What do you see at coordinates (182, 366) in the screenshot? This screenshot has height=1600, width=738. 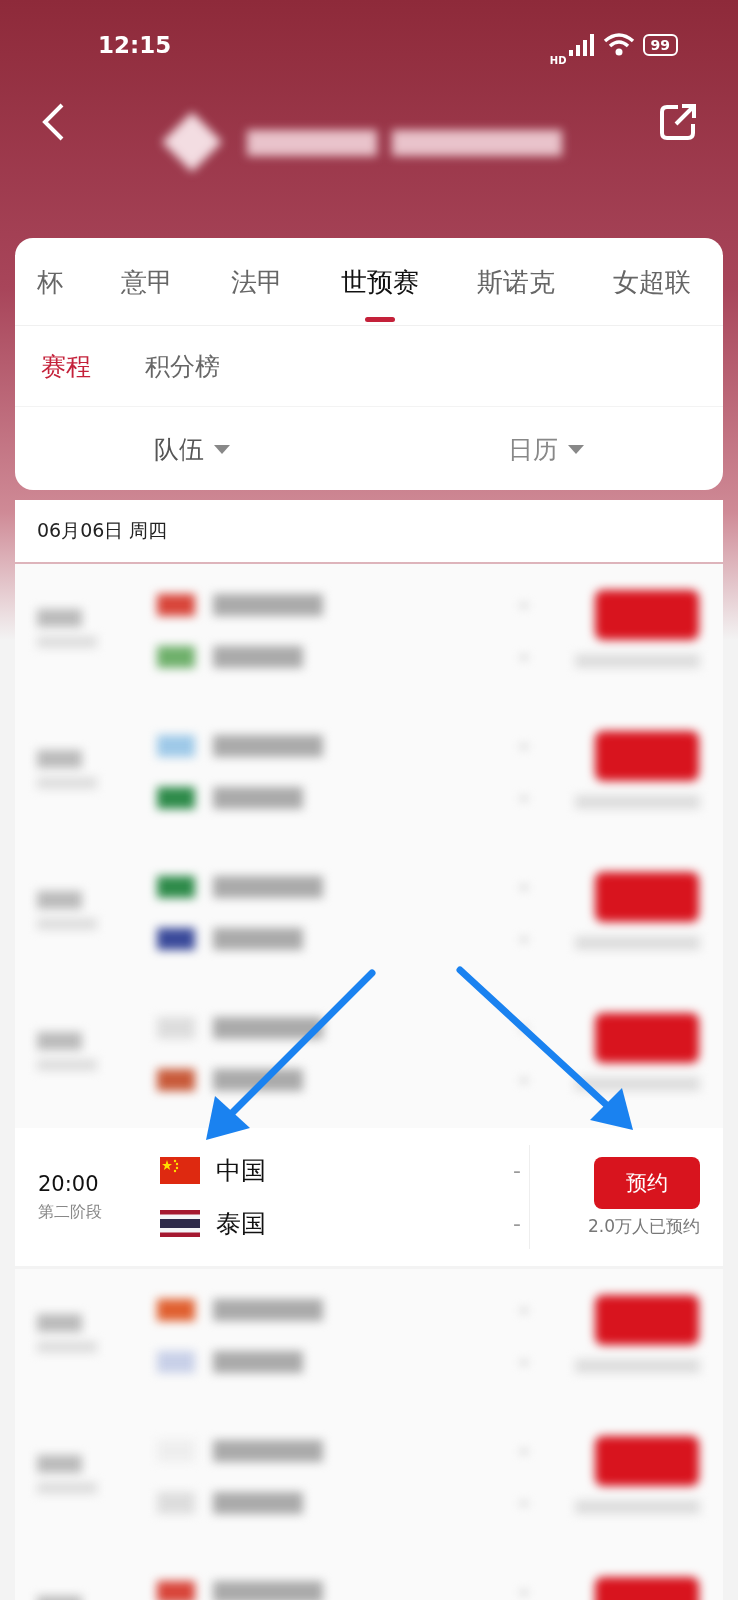 I see `sub-tab: 积分榜` at bounding box center [182, 366].